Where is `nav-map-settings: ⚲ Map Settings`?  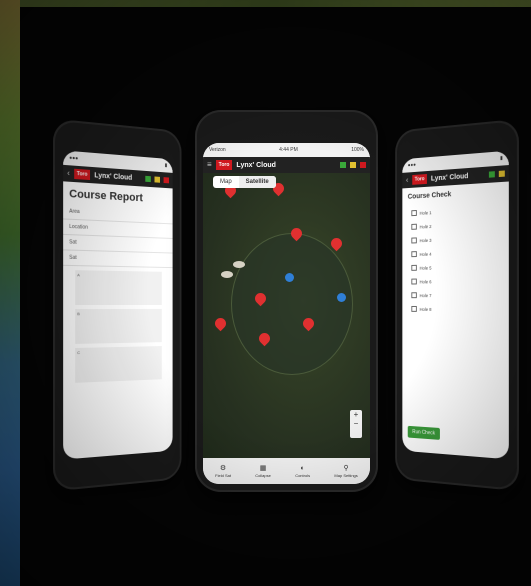
nav-map-settings: ⚲ Map Settings is located at coordinates (345, 471).